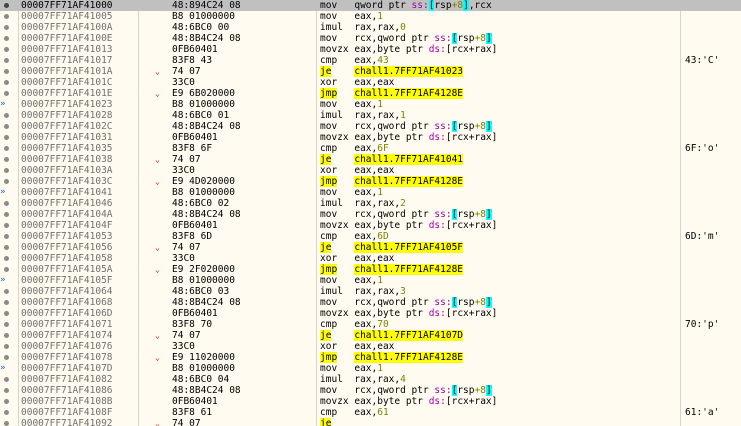  What do you see at coordinates (370, 412) in the screenshot?
I see `instruction-row: 00007FF71AF4108F 83F8 61 cmp eax,61 61:'a'` at bounding box center [370, 412].